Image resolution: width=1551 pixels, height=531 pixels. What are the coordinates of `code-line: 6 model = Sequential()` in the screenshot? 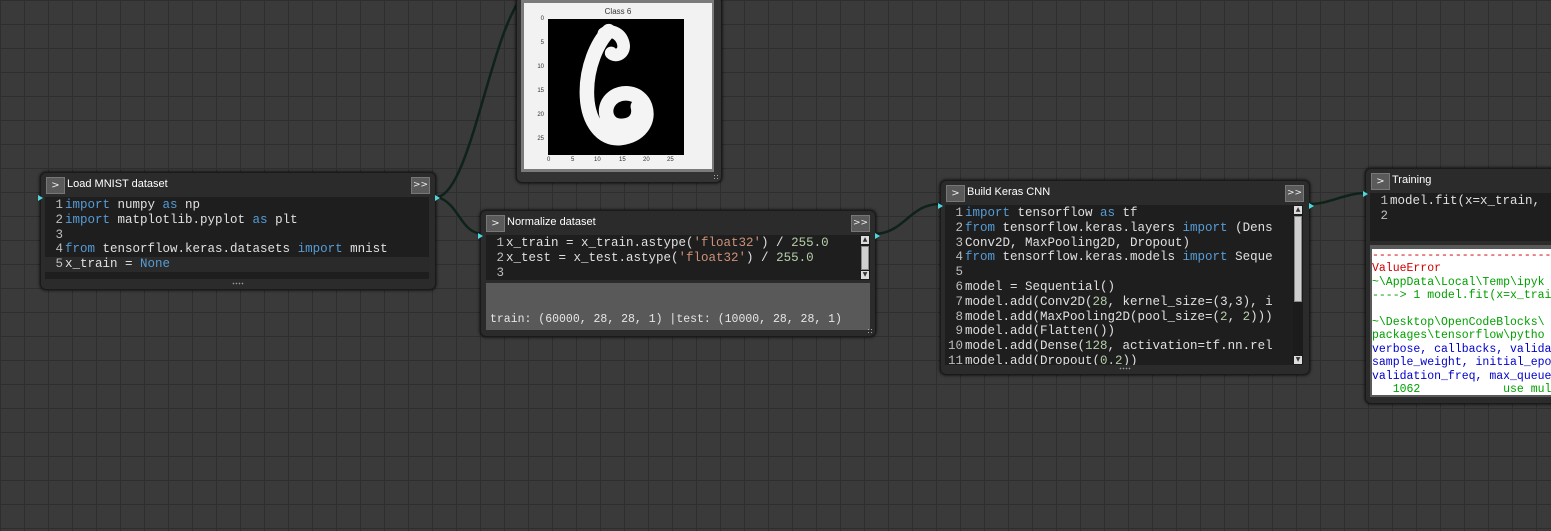 It's located at (1124, 287).